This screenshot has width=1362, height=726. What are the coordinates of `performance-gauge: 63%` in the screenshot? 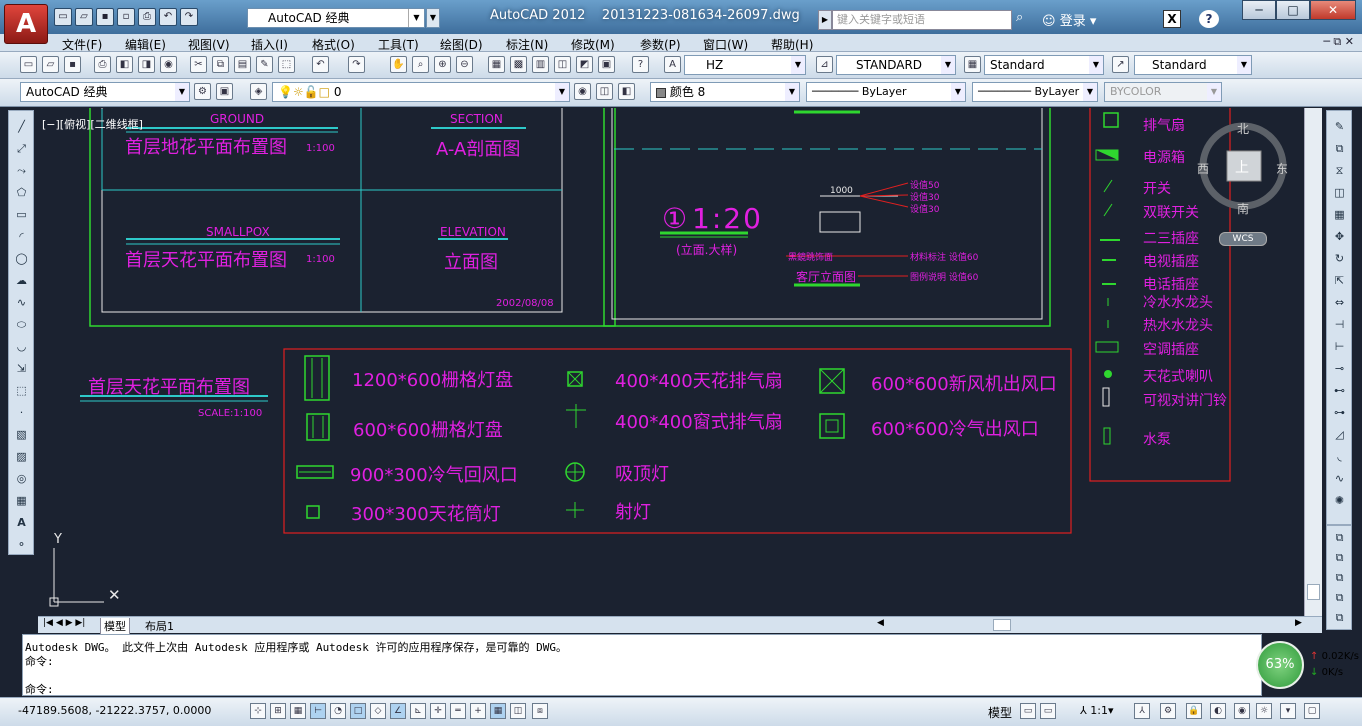 It's located at (1280, 665).